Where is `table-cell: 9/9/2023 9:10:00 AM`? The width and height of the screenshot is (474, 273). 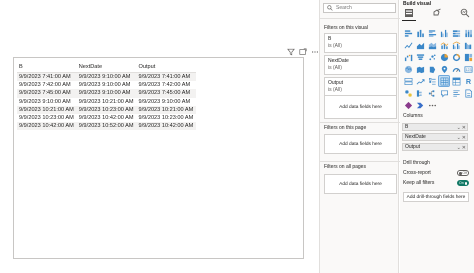 table-cell: 9/9/2023 9:10:00 AM is located at coordinates (106, 77).